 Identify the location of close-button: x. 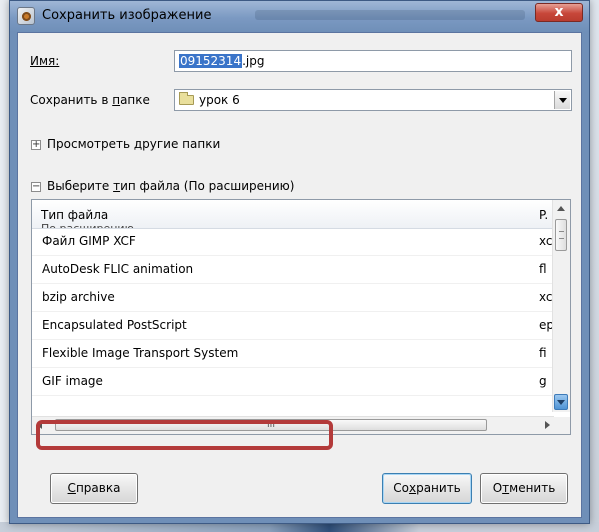
(559, 12).